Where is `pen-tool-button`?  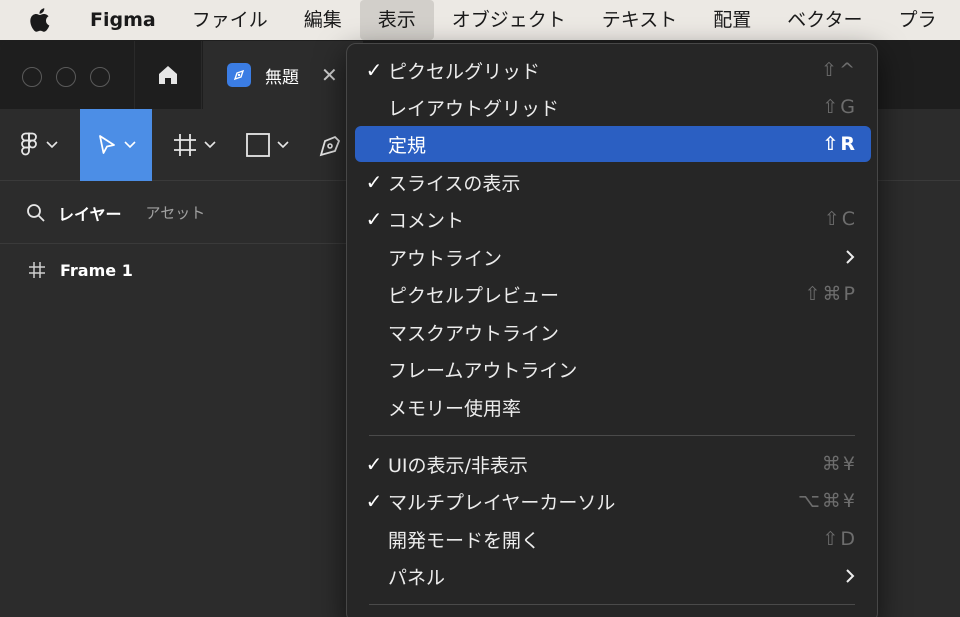
pen-tool-button is located at coordinates (331, 145).